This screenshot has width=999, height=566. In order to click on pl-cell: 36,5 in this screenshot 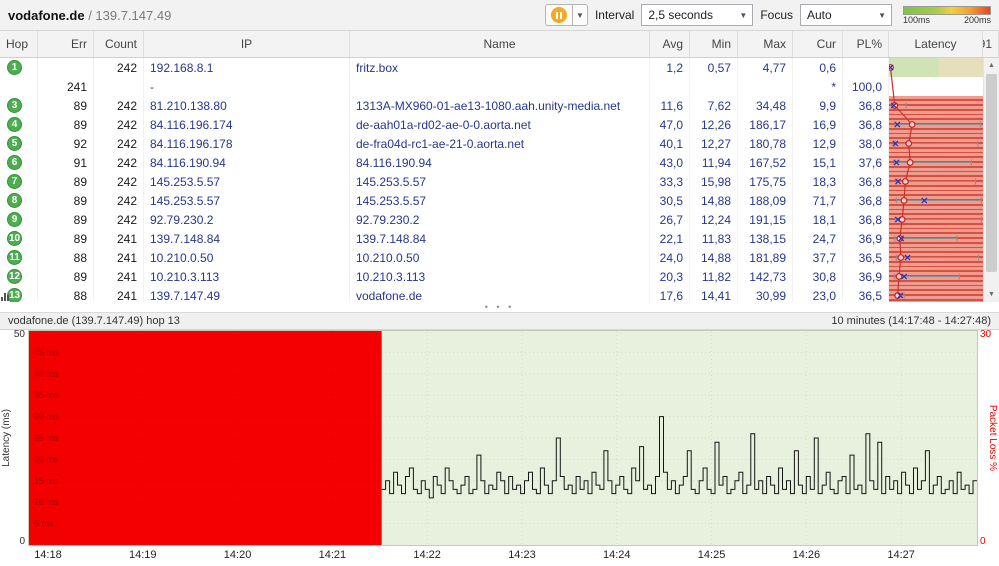, I will do `click(866, 257)`.